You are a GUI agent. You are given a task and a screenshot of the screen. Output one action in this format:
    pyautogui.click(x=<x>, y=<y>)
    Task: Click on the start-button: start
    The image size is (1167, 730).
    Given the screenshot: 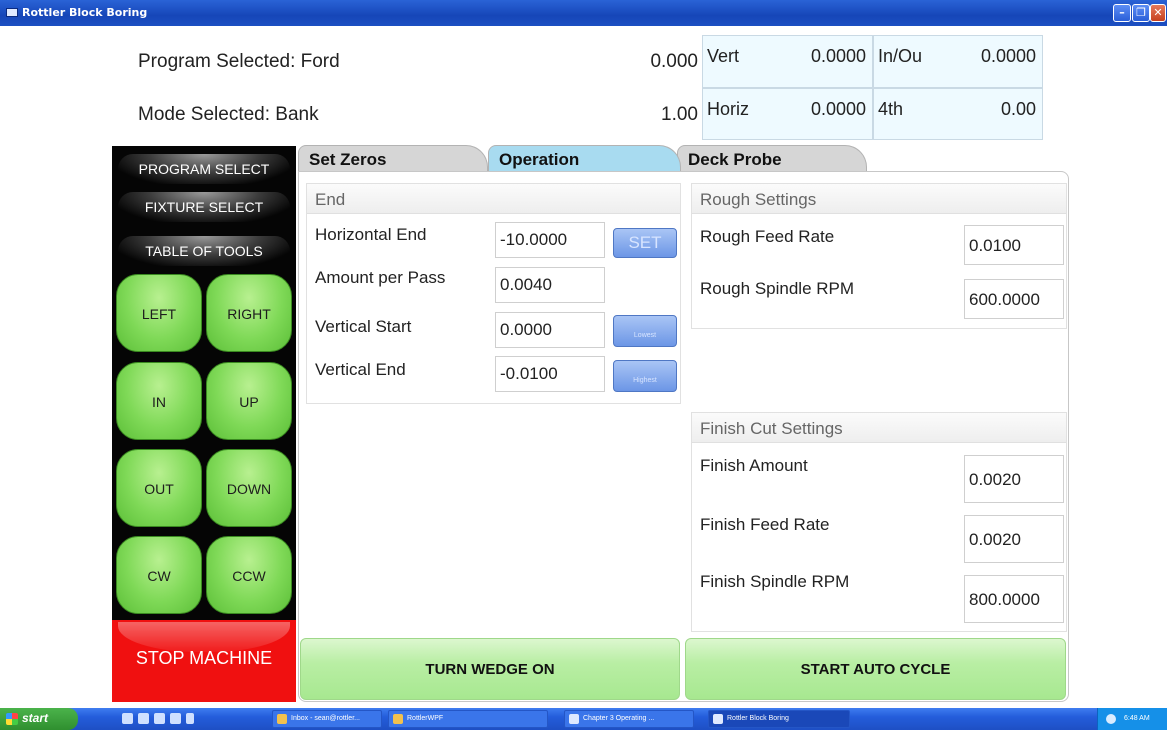 What is the action you would take?
    pyautogui.click(x=39, y=719)
    